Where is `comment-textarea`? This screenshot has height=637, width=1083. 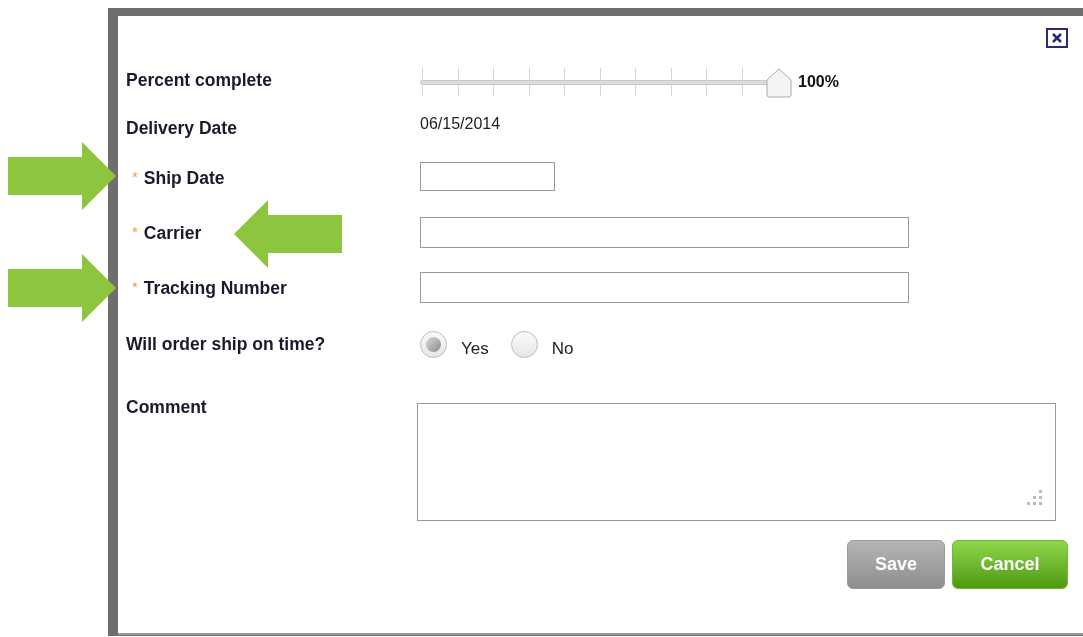 comment-textarea is located at coordinates (736, 462).